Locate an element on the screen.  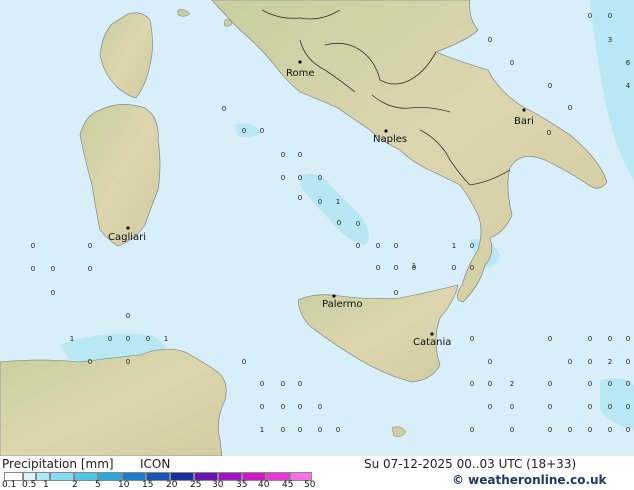
legend-tick-label: 20 is located at coordinates (172, 485).